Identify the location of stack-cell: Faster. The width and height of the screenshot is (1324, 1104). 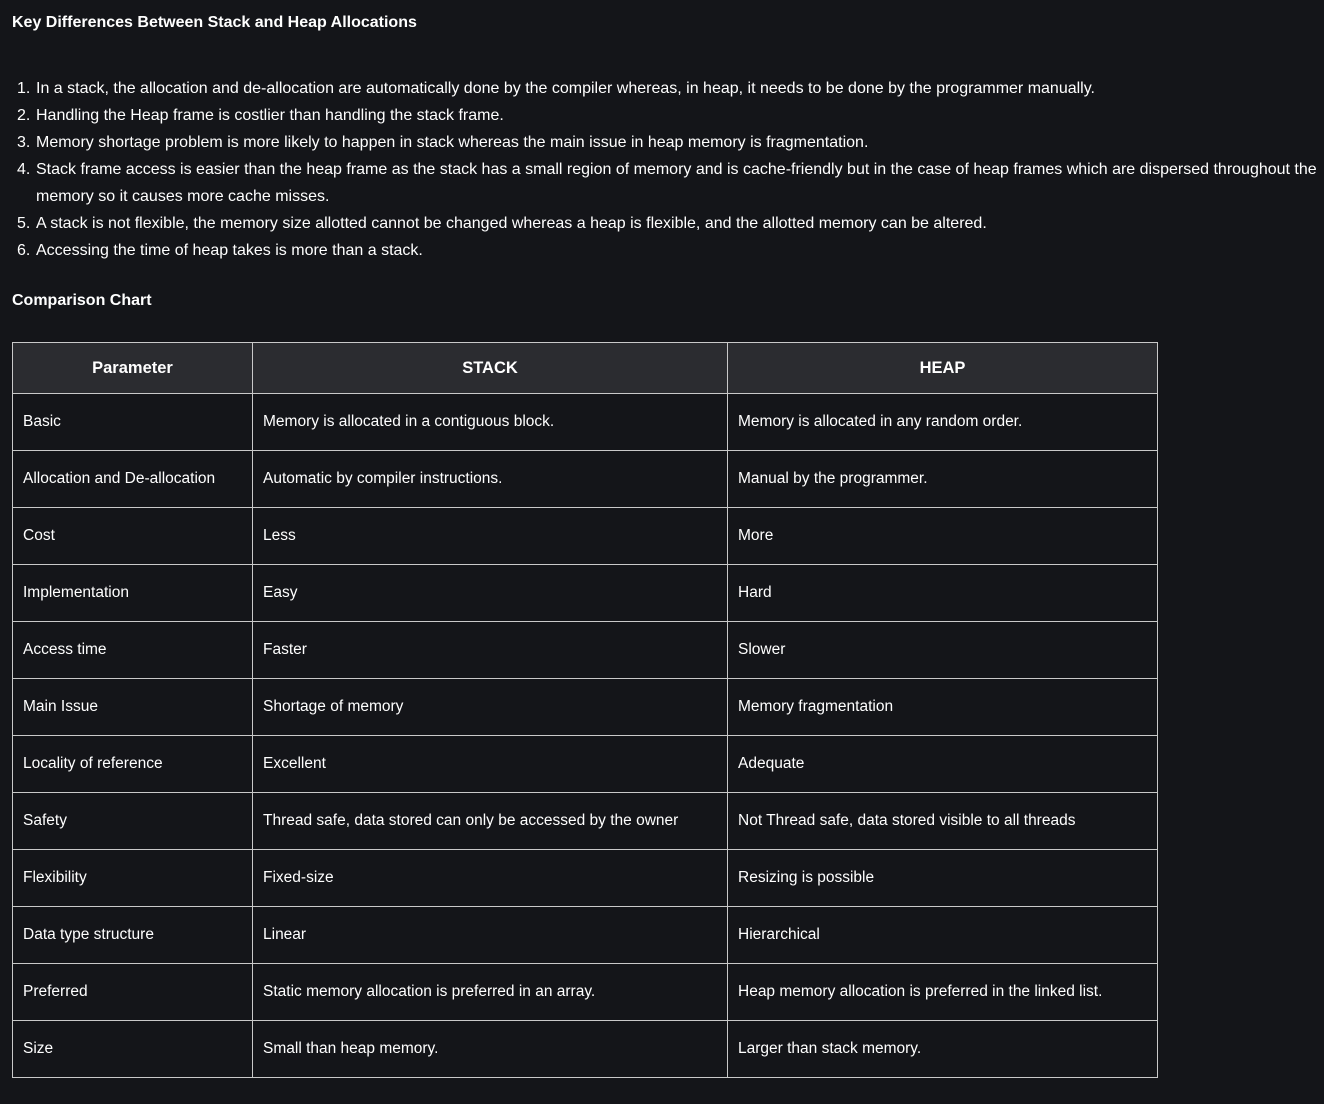
(490, 650).